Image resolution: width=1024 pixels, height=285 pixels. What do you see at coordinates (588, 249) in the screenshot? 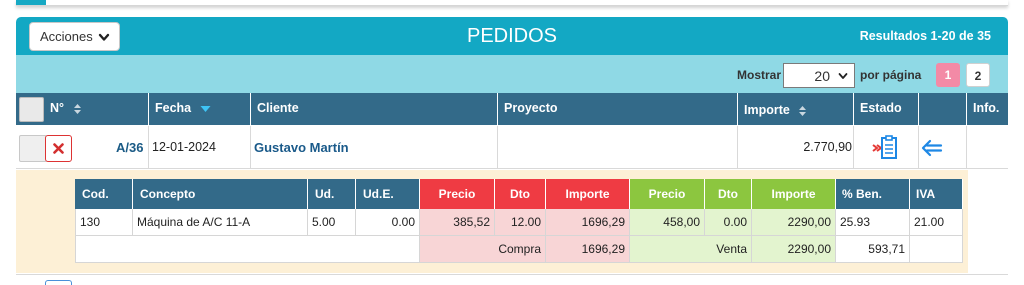
I see `detail-compra-total: 1696,29` at bounding box center [588, 249].